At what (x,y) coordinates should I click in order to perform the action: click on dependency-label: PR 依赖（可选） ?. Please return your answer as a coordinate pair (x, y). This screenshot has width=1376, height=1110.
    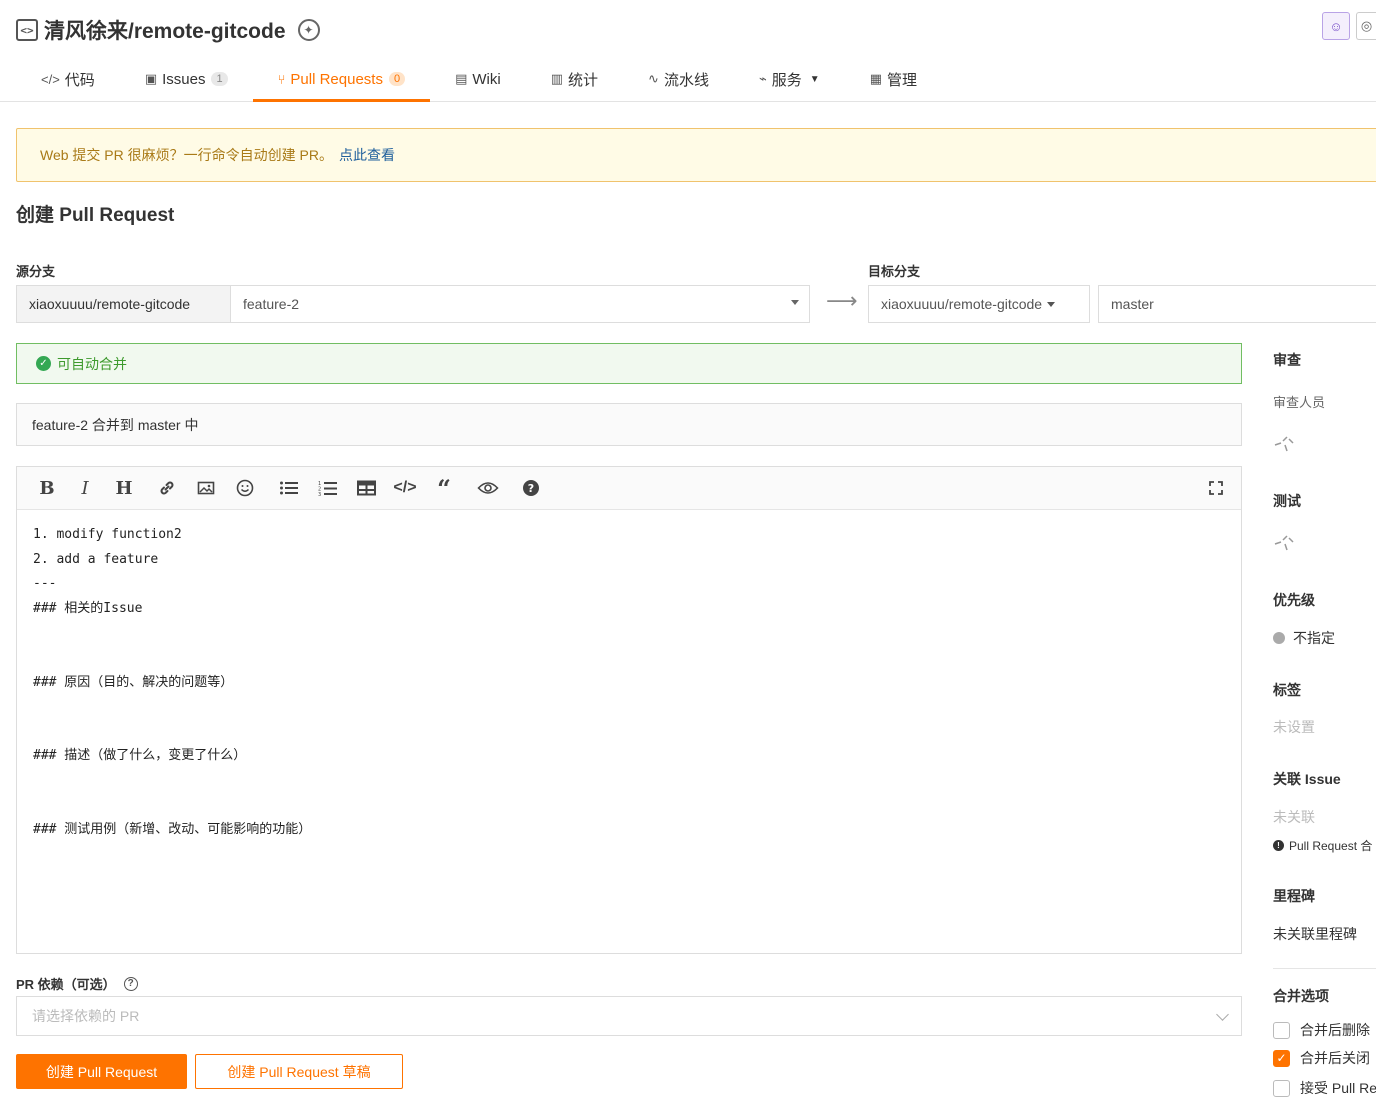
    Looking at the image, I should click on (77, 983).